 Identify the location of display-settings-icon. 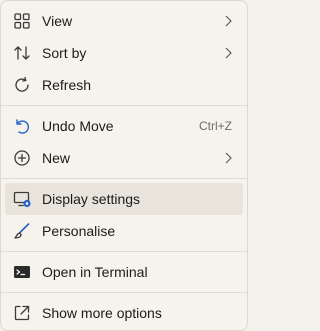
(22, 199).